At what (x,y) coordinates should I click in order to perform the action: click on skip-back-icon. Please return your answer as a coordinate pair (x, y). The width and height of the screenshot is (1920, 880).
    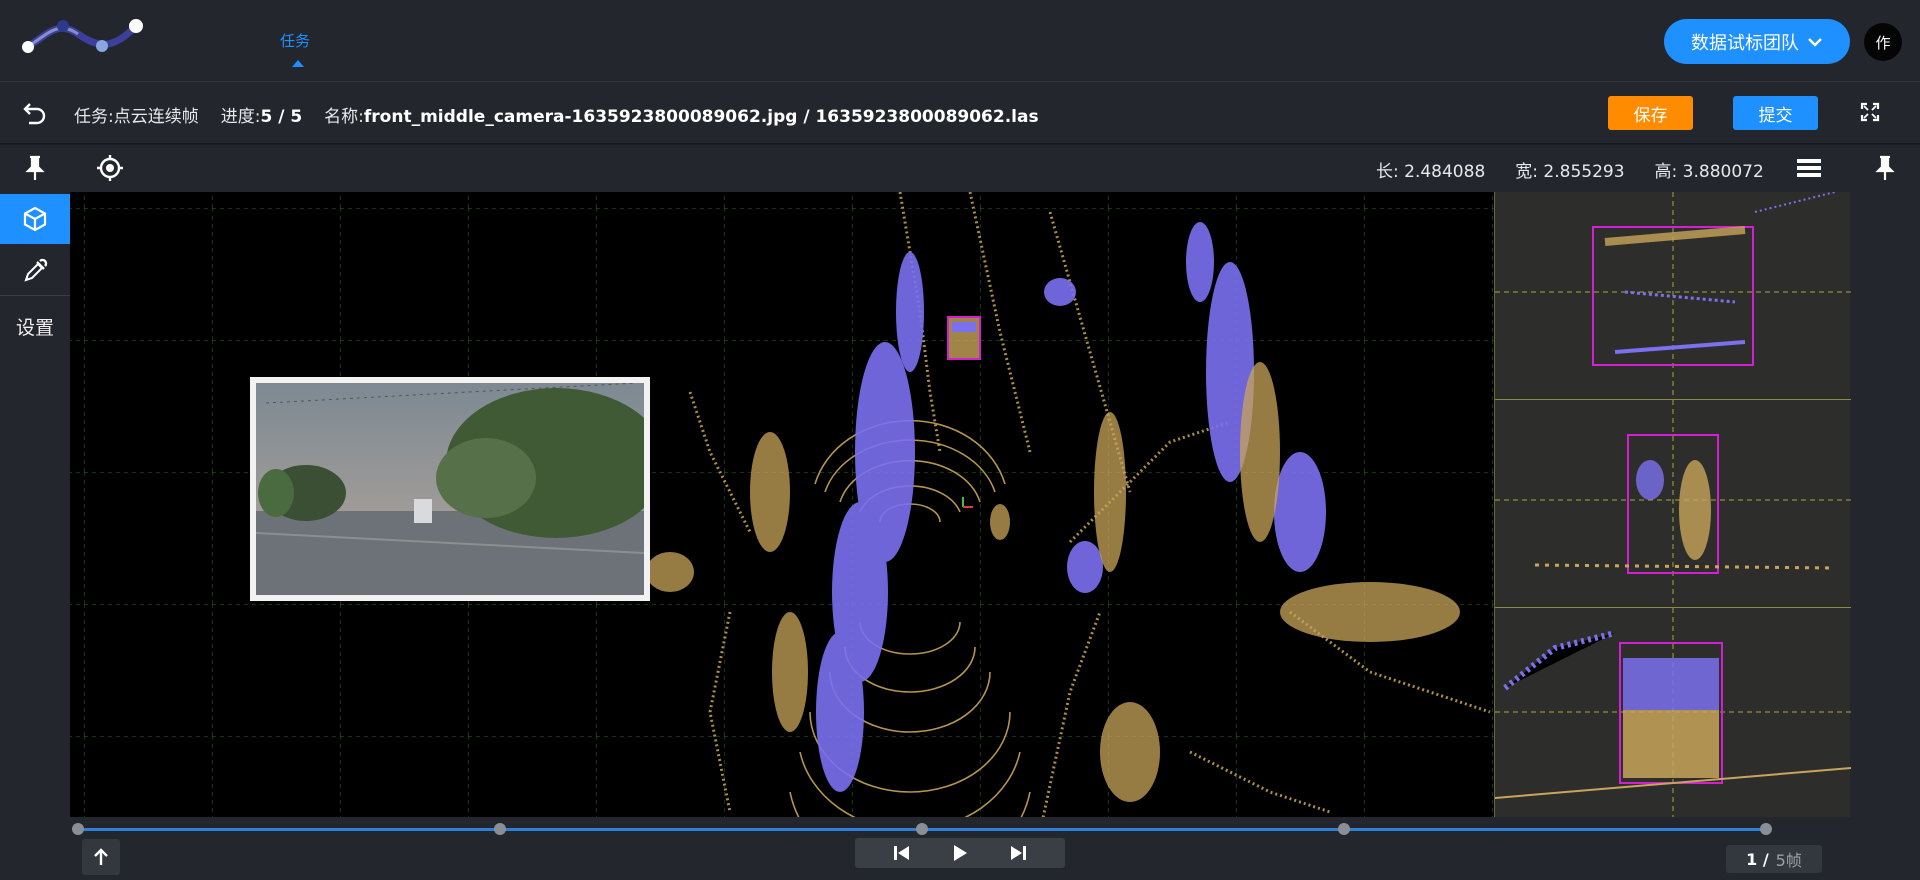
    Looking at the image, I should click on (902, 853).